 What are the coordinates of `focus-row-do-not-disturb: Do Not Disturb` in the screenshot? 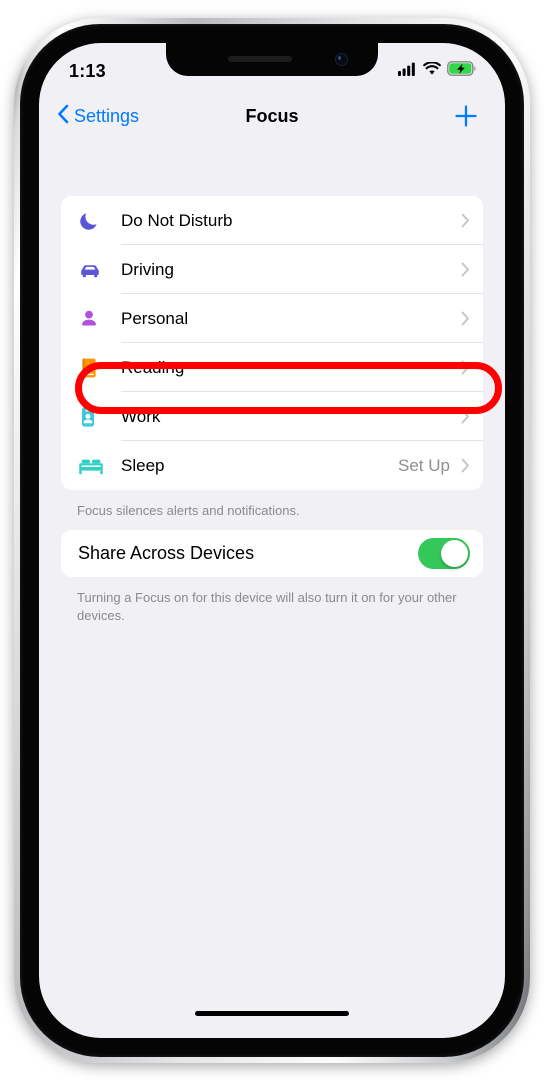 It's located at (272, 220).